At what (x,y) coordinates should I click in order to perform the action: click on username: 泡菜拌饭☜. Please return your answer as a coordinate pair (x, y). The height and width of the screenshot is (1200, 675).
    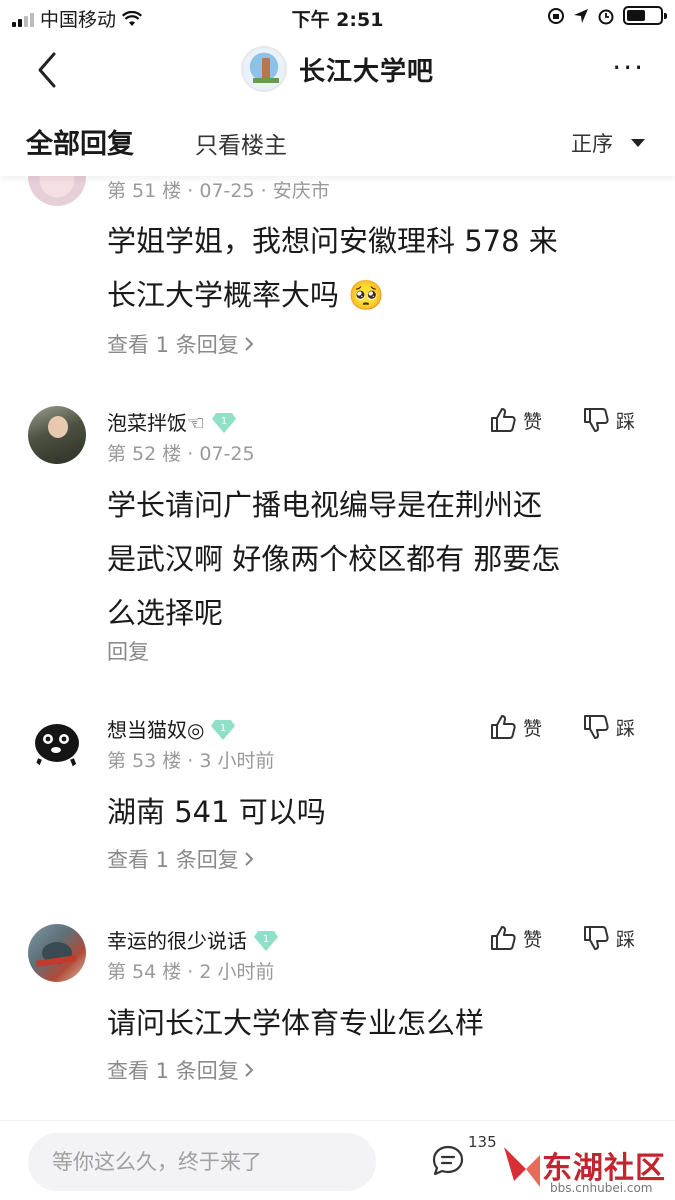
    Looking at the image, I should click on (156, 423).